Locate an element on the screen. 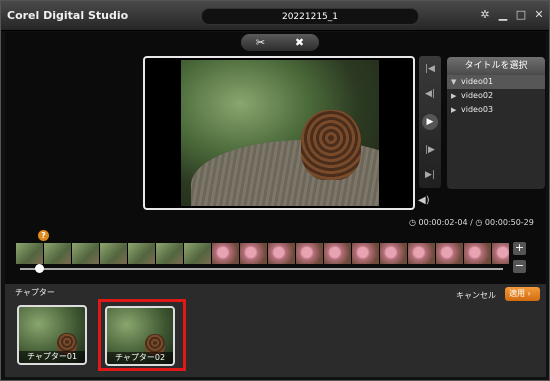 The height and width of the screenshot is (381, 550). title-item-label: video01 is located at coordinates (477, 81).